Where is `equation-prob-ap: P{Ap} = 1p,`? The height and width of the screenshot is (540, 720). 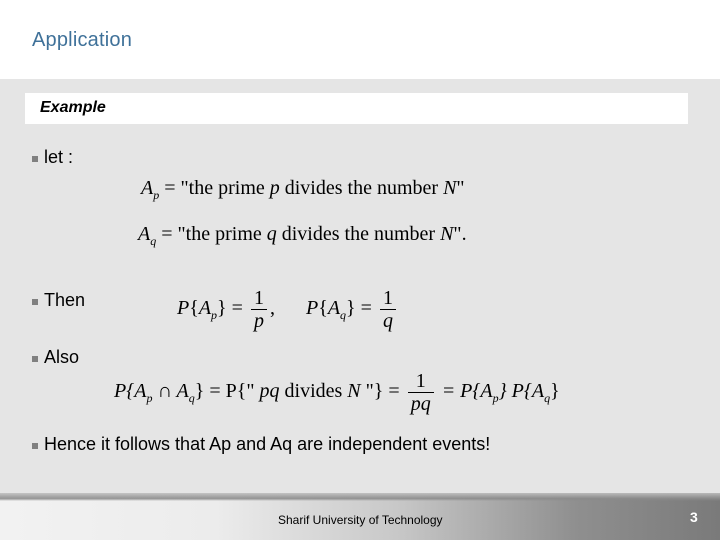 equation-prob-ap: P{Ap} = 1p, is located at coordinates (226, 309).